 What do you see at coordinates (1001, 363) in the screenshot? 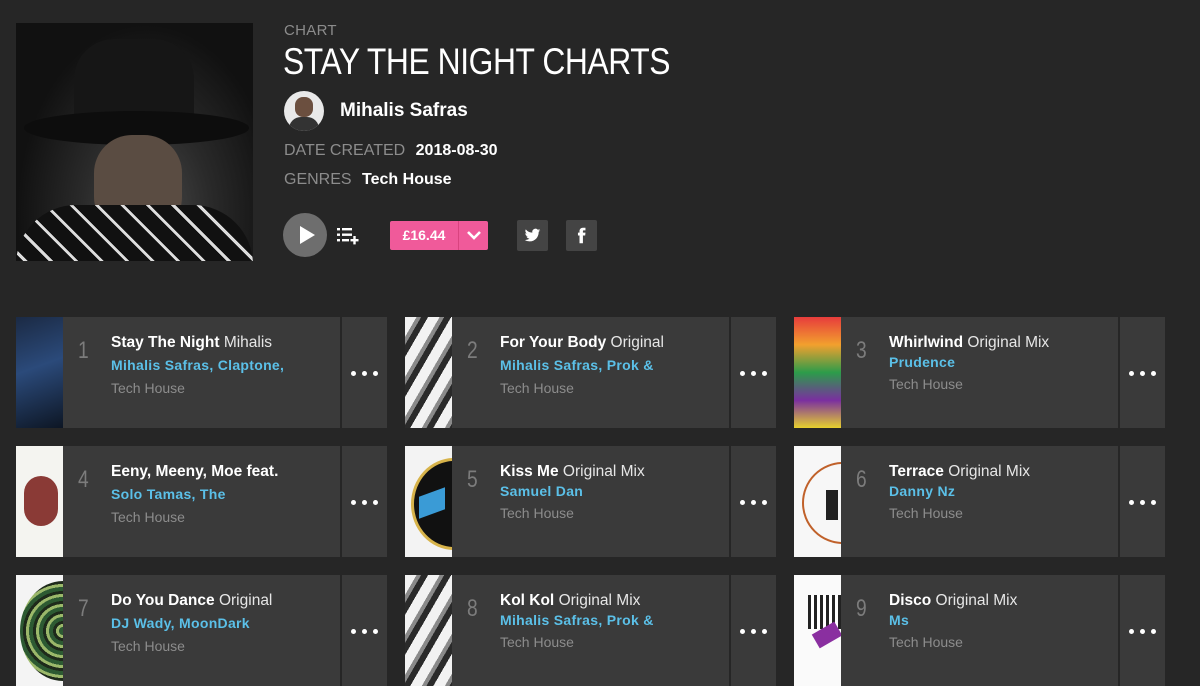
I see `track-artists: Prudence` at bounding box center [1001, 363].